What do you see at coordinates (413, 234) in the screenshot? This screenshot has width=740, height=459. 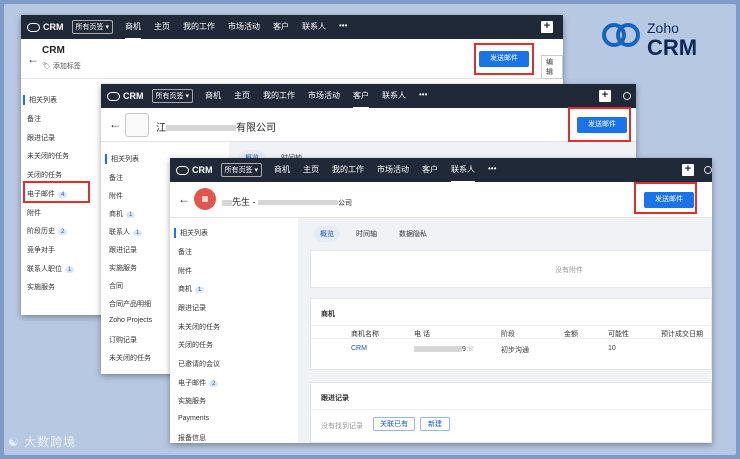 I see `tab-data-privacy: 数据隐私` at bounding box center [413, 234].